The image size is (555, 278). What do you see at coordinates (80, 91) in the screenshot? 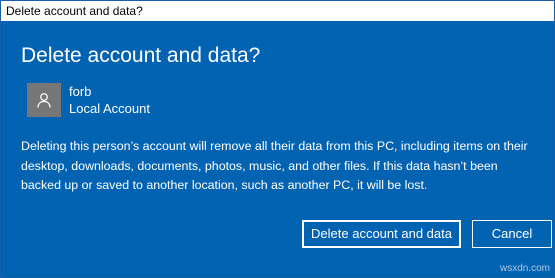
I see `account-name: forb` at bounding box center [80, 91].